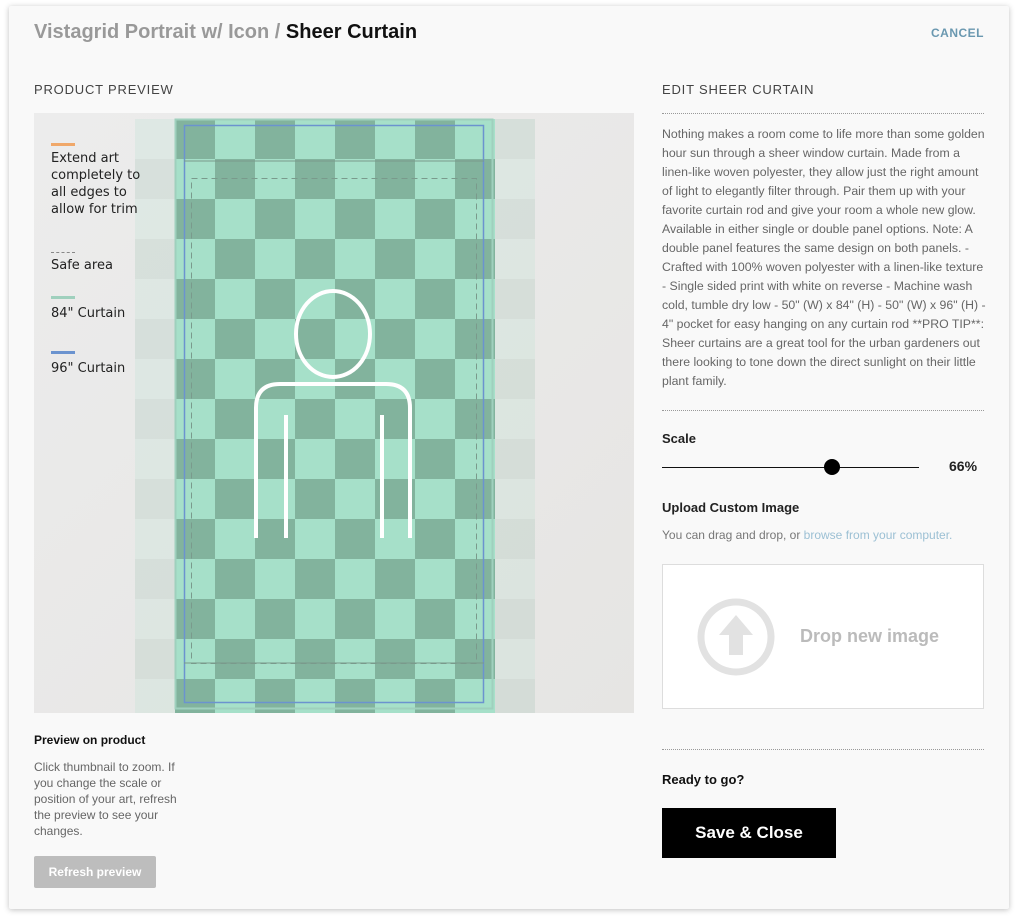 The image size is (1020, 924). Describe the element at coordinates (88, 313) in the screenshot. I see `legend-84-curtain-label: 84" Curtain` at that location.